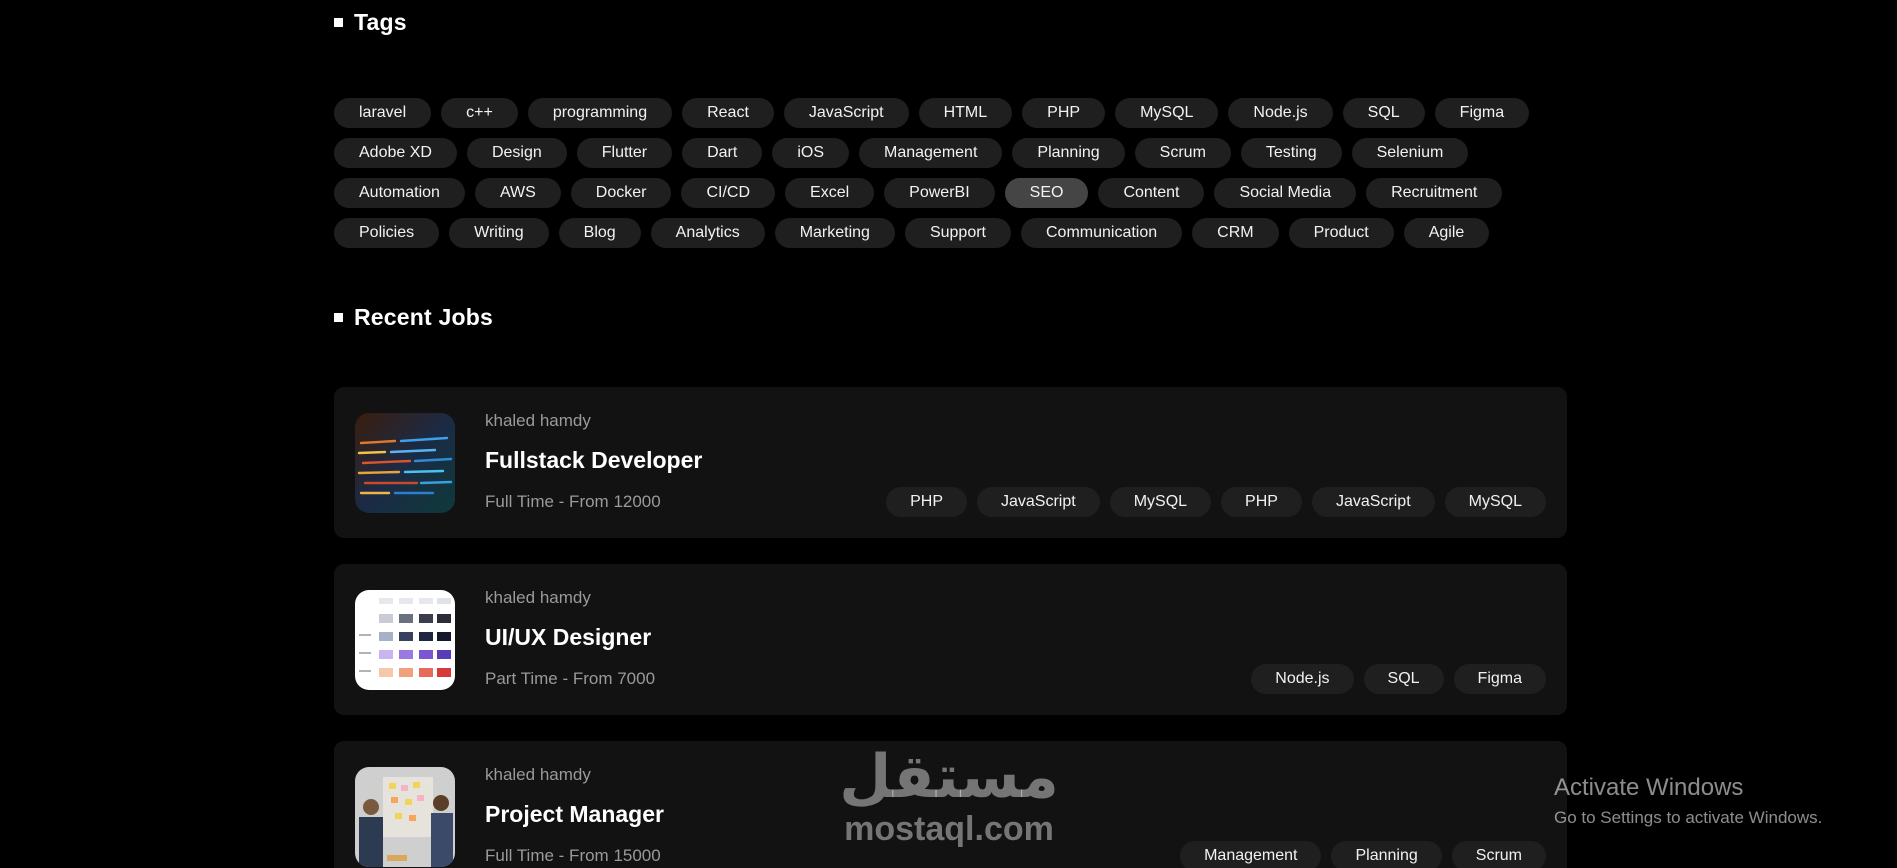 The image size is (1897, 868). Describe the element at coordinates (573, 501) in the screenshot. I see `job-meta: Full Time - From 12000` at that location.